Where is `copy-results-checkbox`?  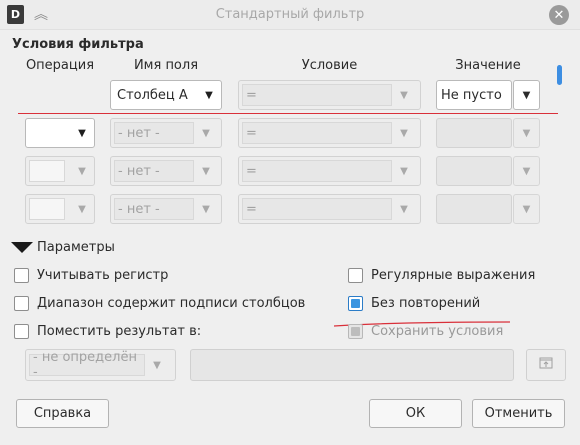 copy-results-checkbox is located at coordinates (21, 331).